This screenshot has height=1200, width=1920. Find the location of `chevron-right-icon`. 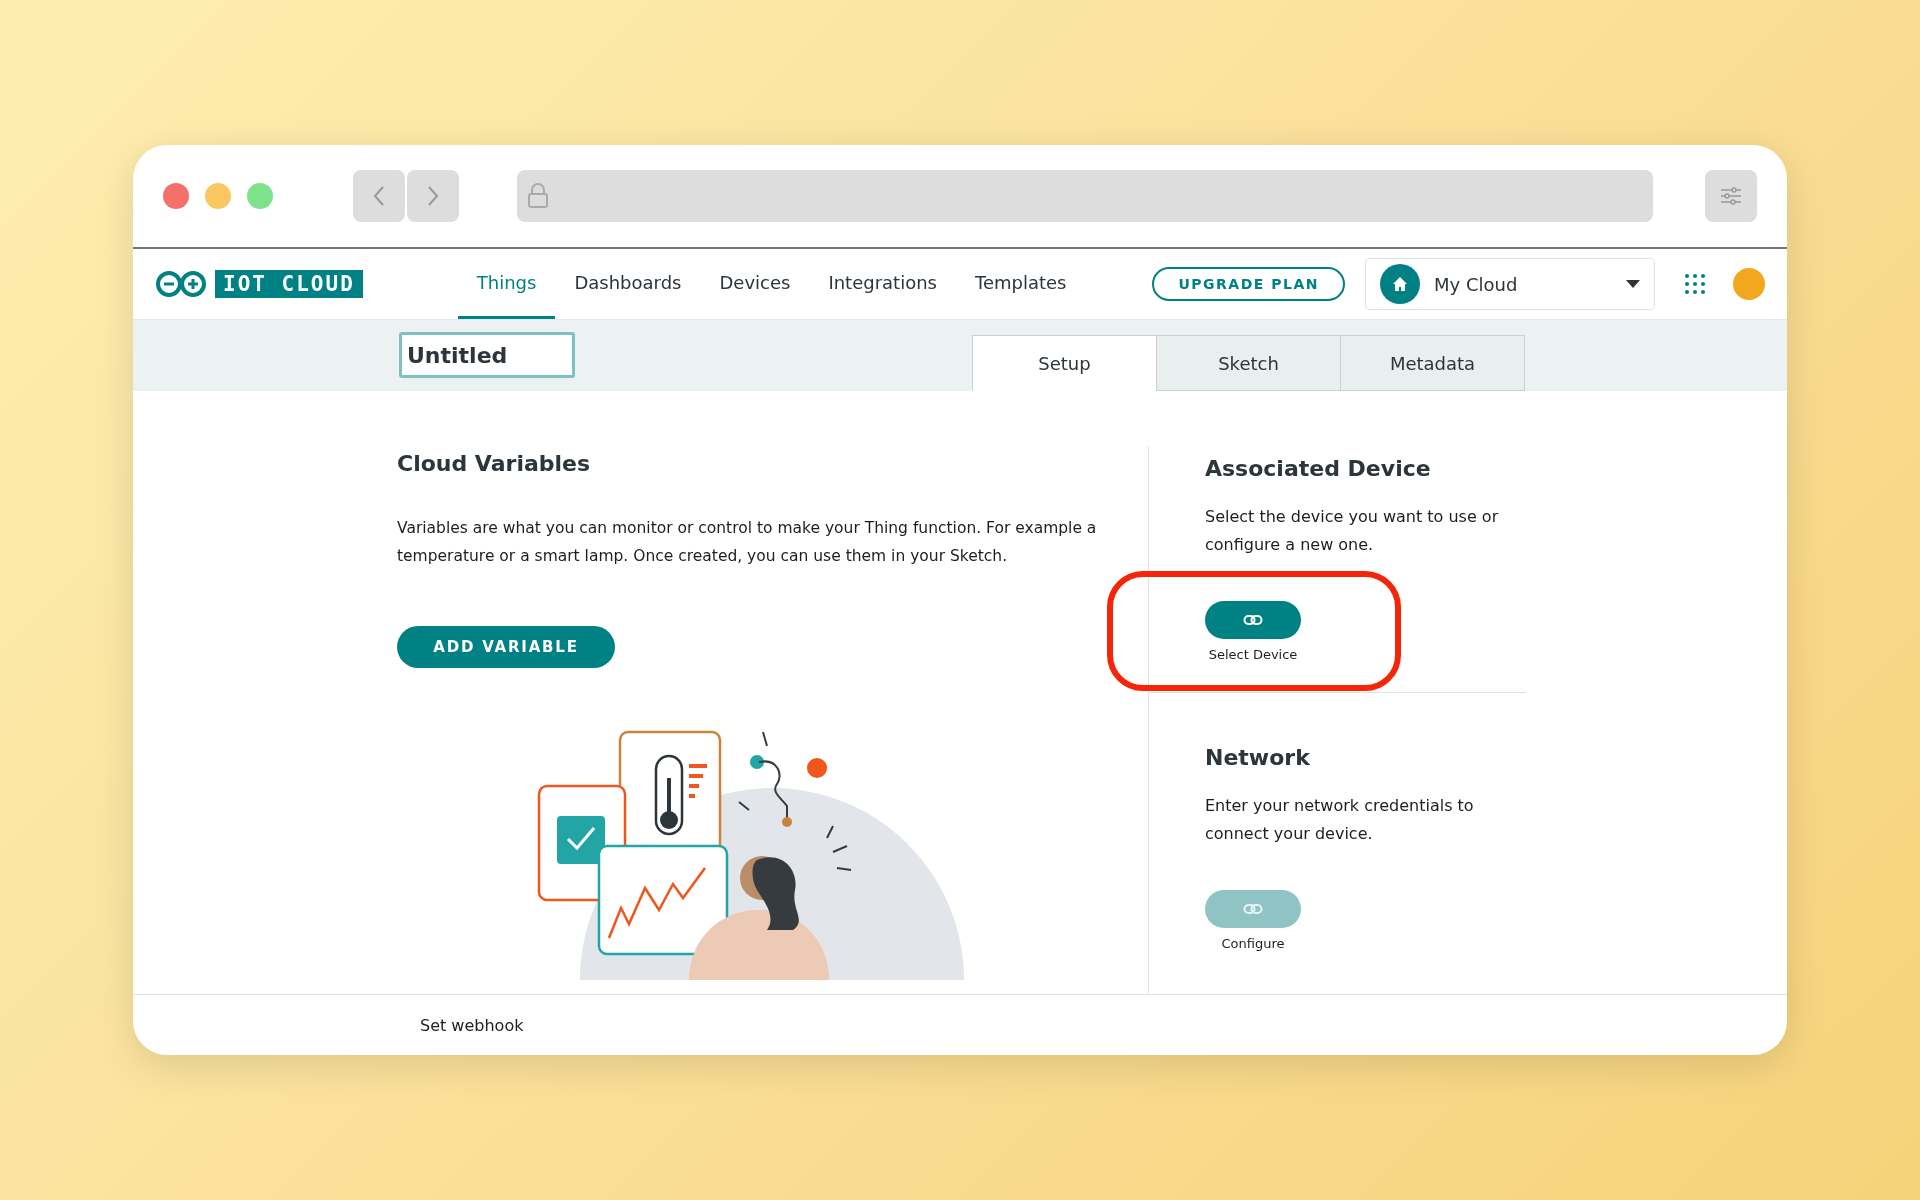

chevron-right-icon is located at coordinates (433, 196).